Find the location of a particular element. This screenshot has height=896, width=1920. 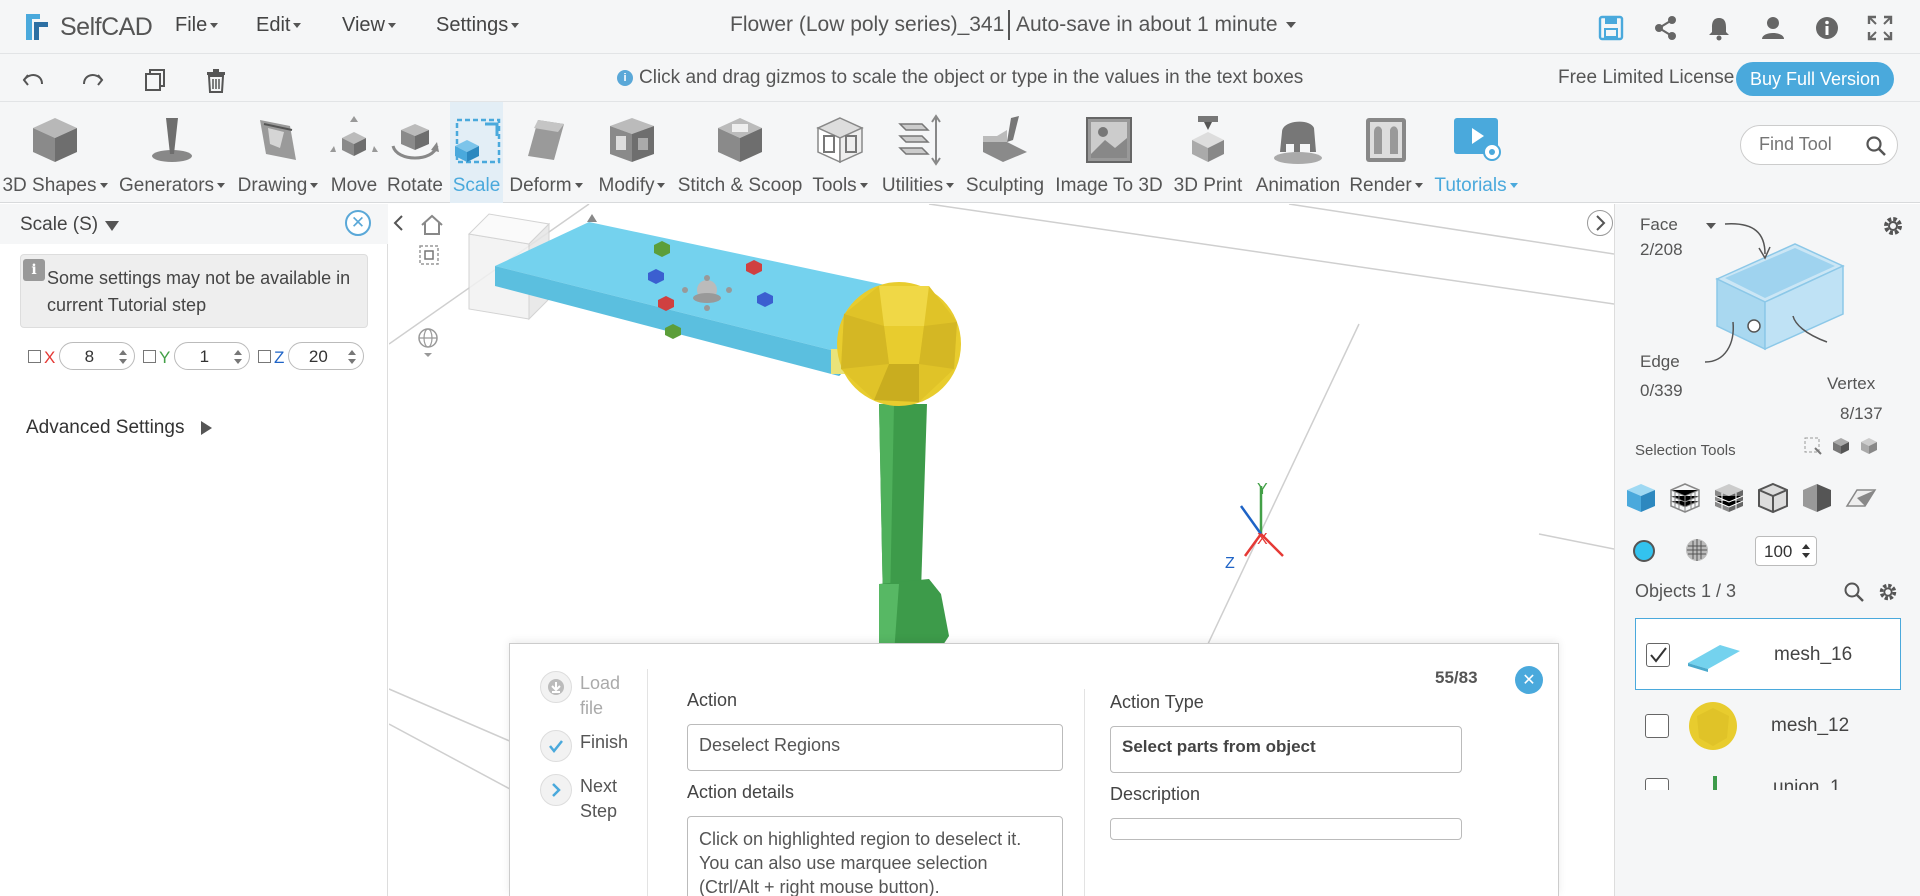

select-polygon-mode-icon is located at coordinates (1729, 498).